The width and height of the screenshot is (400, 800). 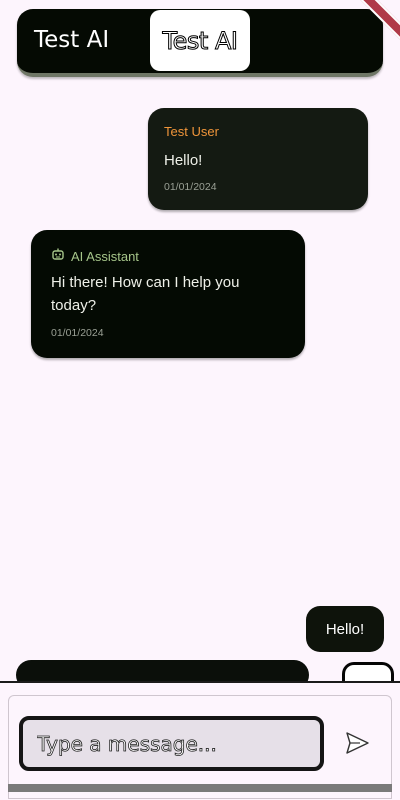 What do you see at coordinates (345, 629) in the screenshot?
I see `latest-message-bubble: Hello!` at bounding box center [345, 629].